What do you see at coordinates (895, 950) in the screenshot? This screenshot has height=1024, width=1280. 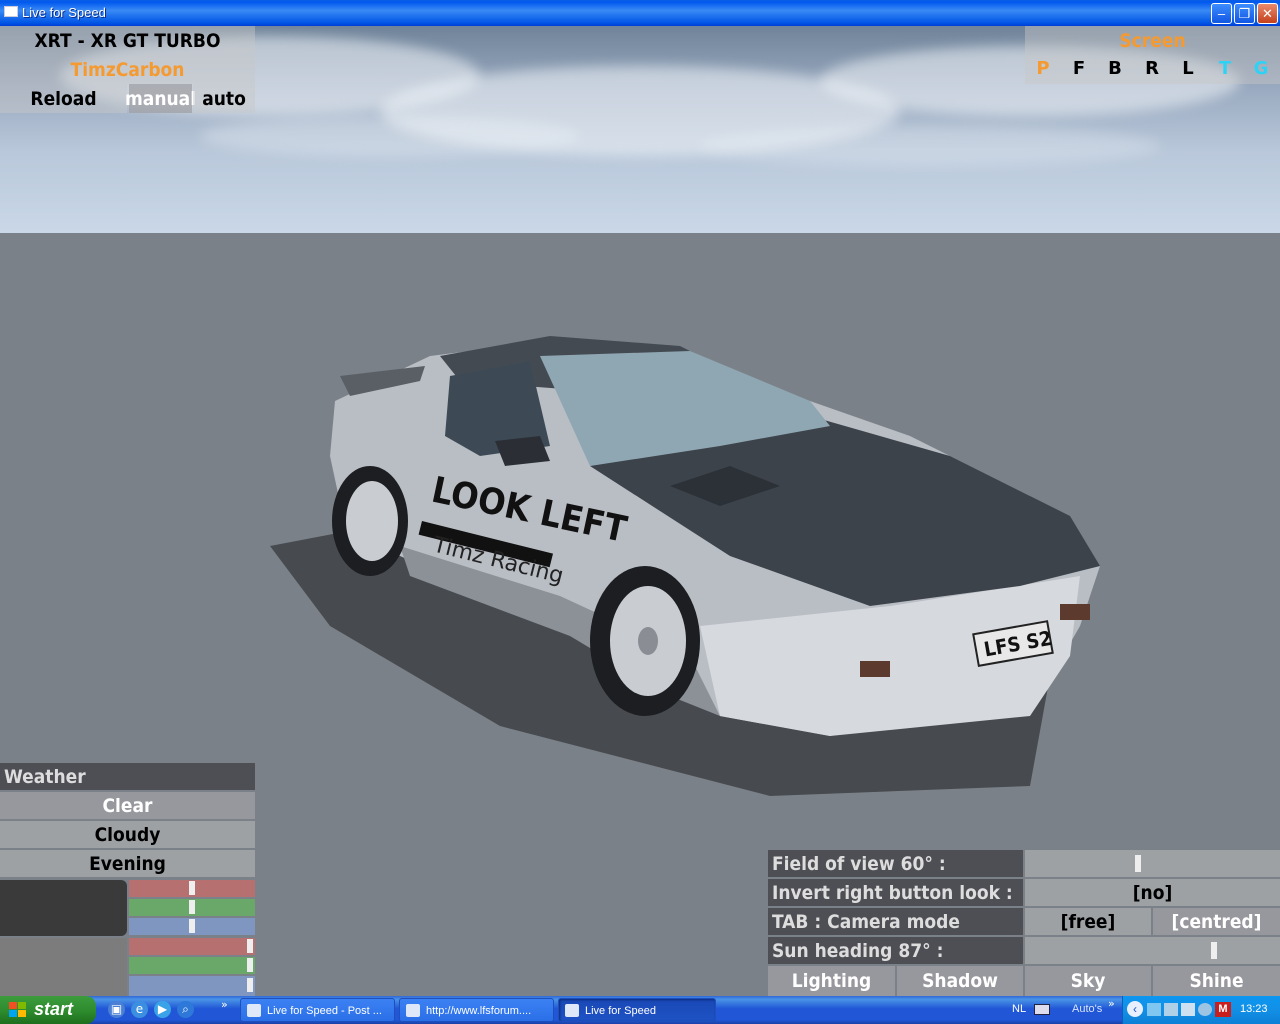 I see `sun-heading-label: Sun heading 87° :` at bounding box center [895, 950].